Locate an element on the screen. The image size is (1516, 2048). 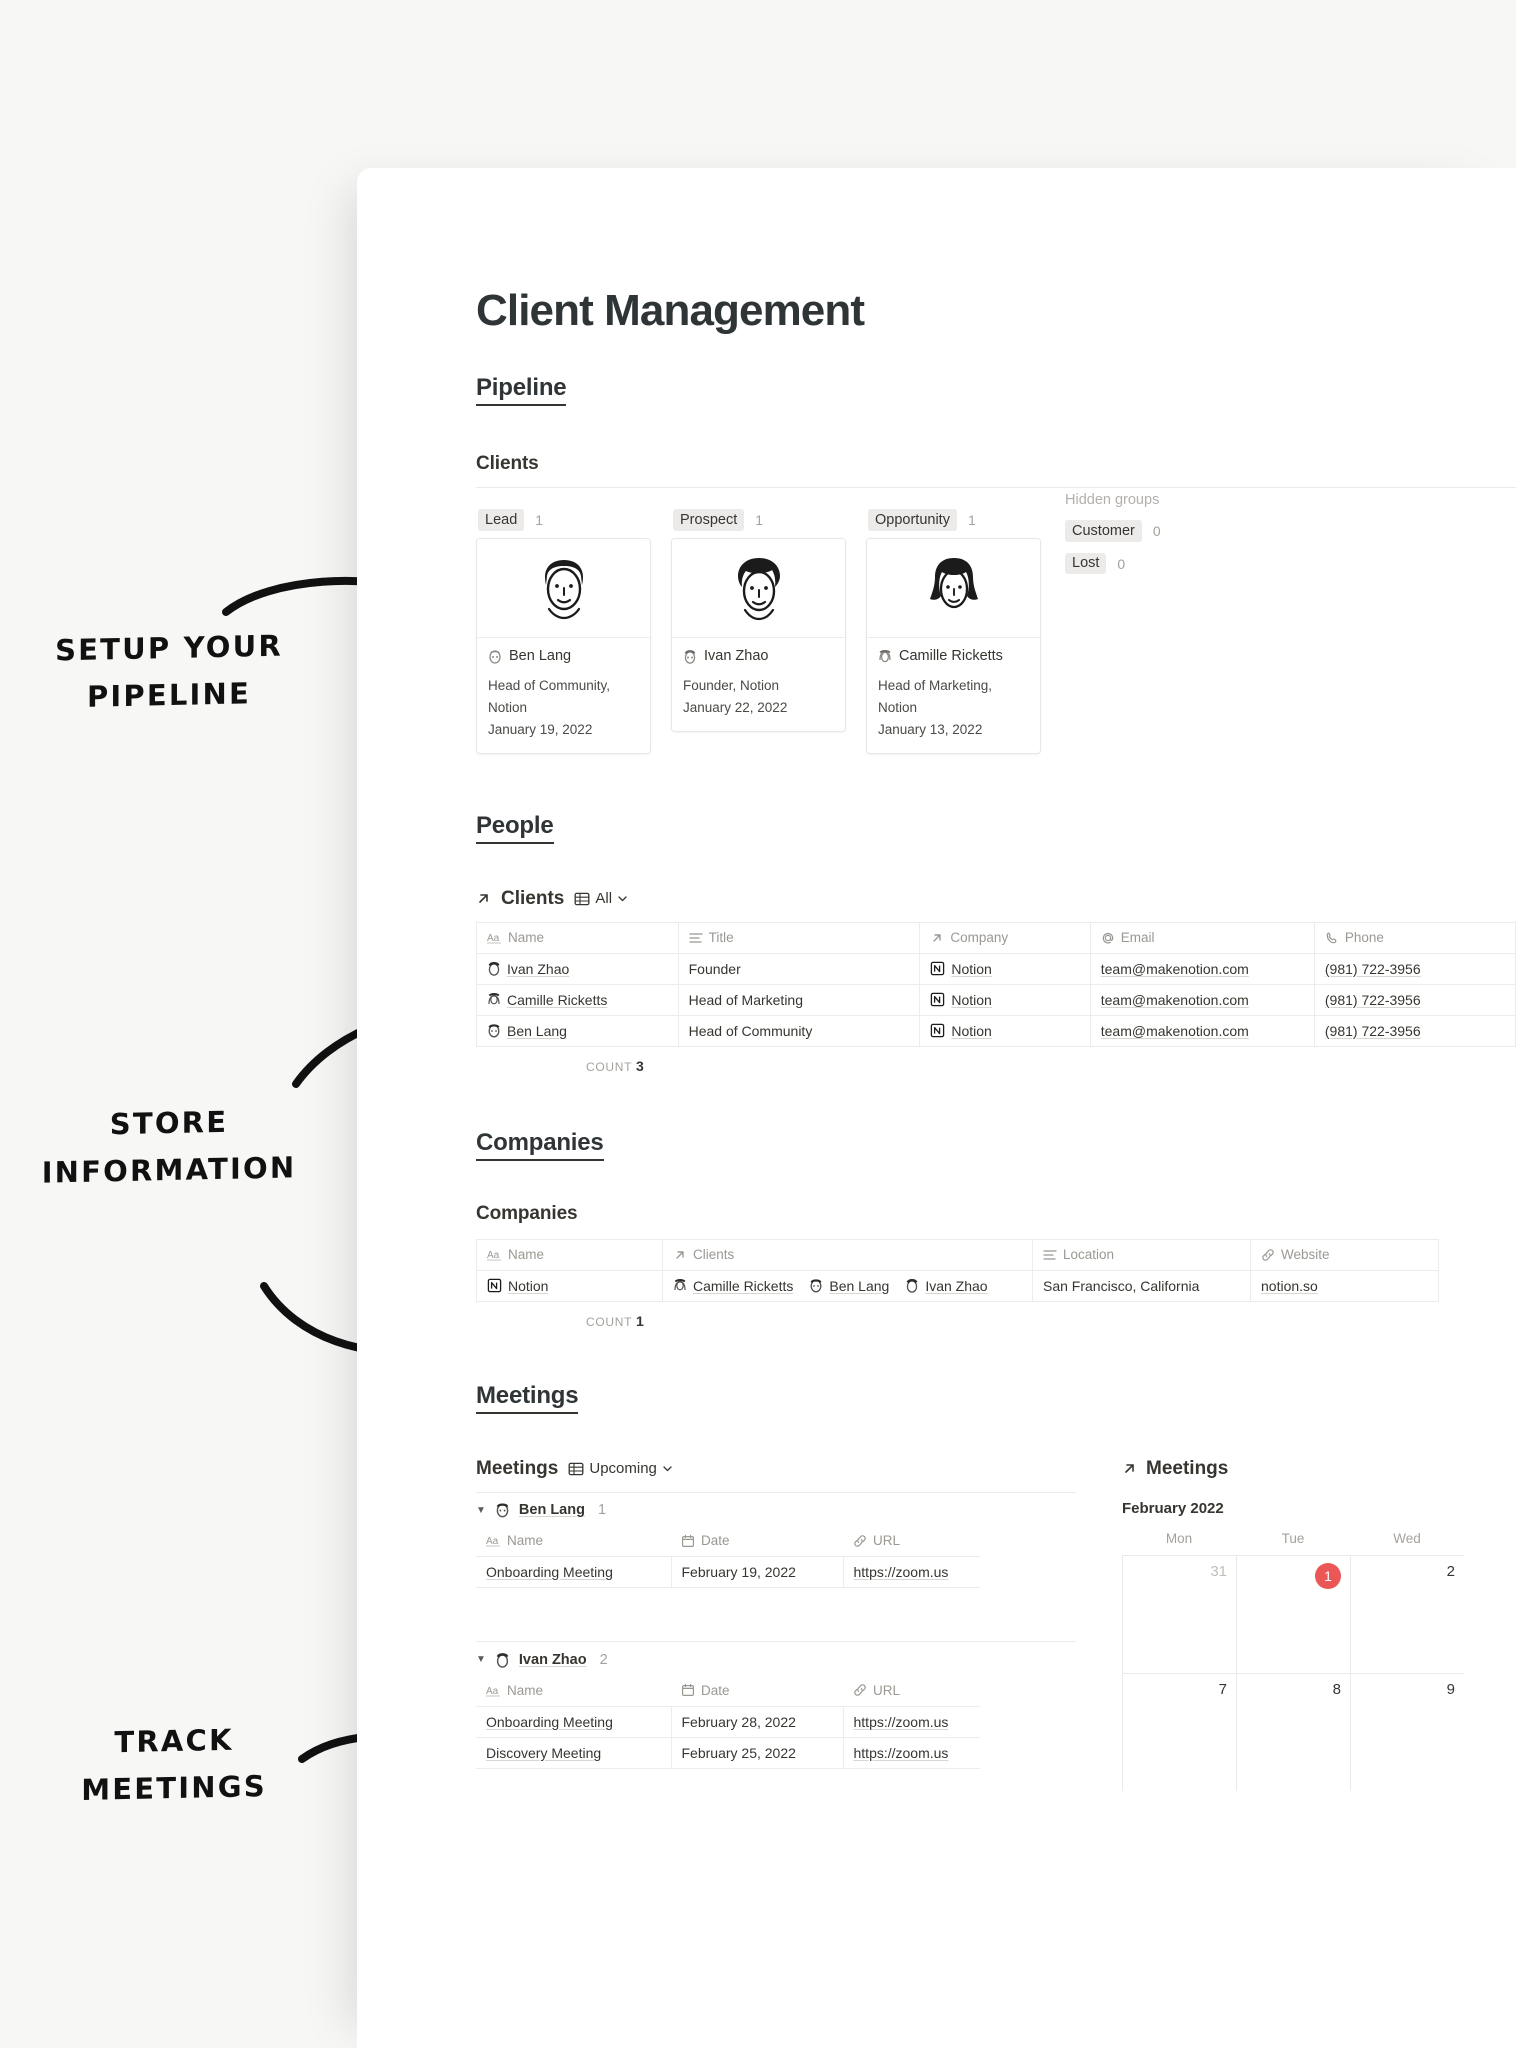
meetings-group-header: ▼ Ivan Zhao 2 is located at coordinates (776, 1658).